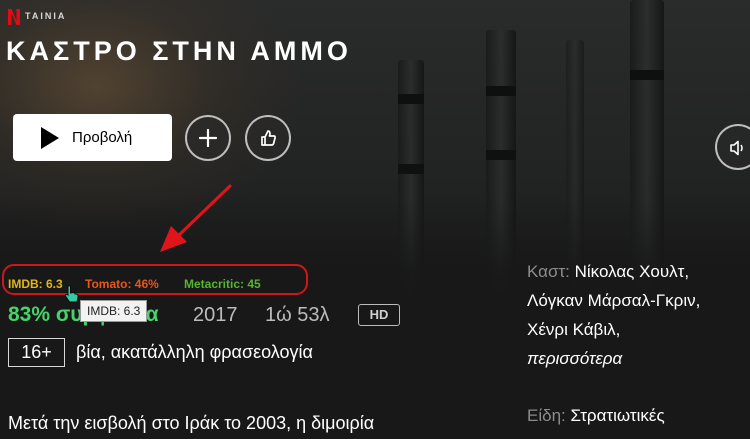  Describe the element at coordinates (546, 415) in the screenshot. I see `genres-label: Είδη:` at that location.